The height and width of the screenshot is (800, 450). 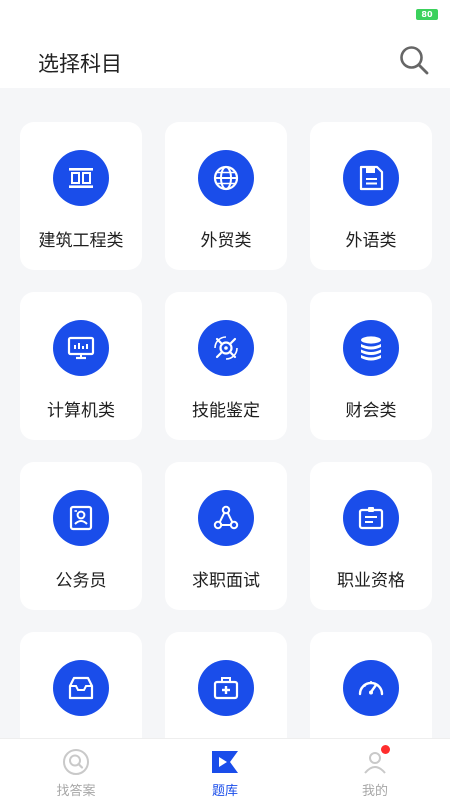 I want to click on category-card-computer: 计算机类, so click(x=81, y=366).